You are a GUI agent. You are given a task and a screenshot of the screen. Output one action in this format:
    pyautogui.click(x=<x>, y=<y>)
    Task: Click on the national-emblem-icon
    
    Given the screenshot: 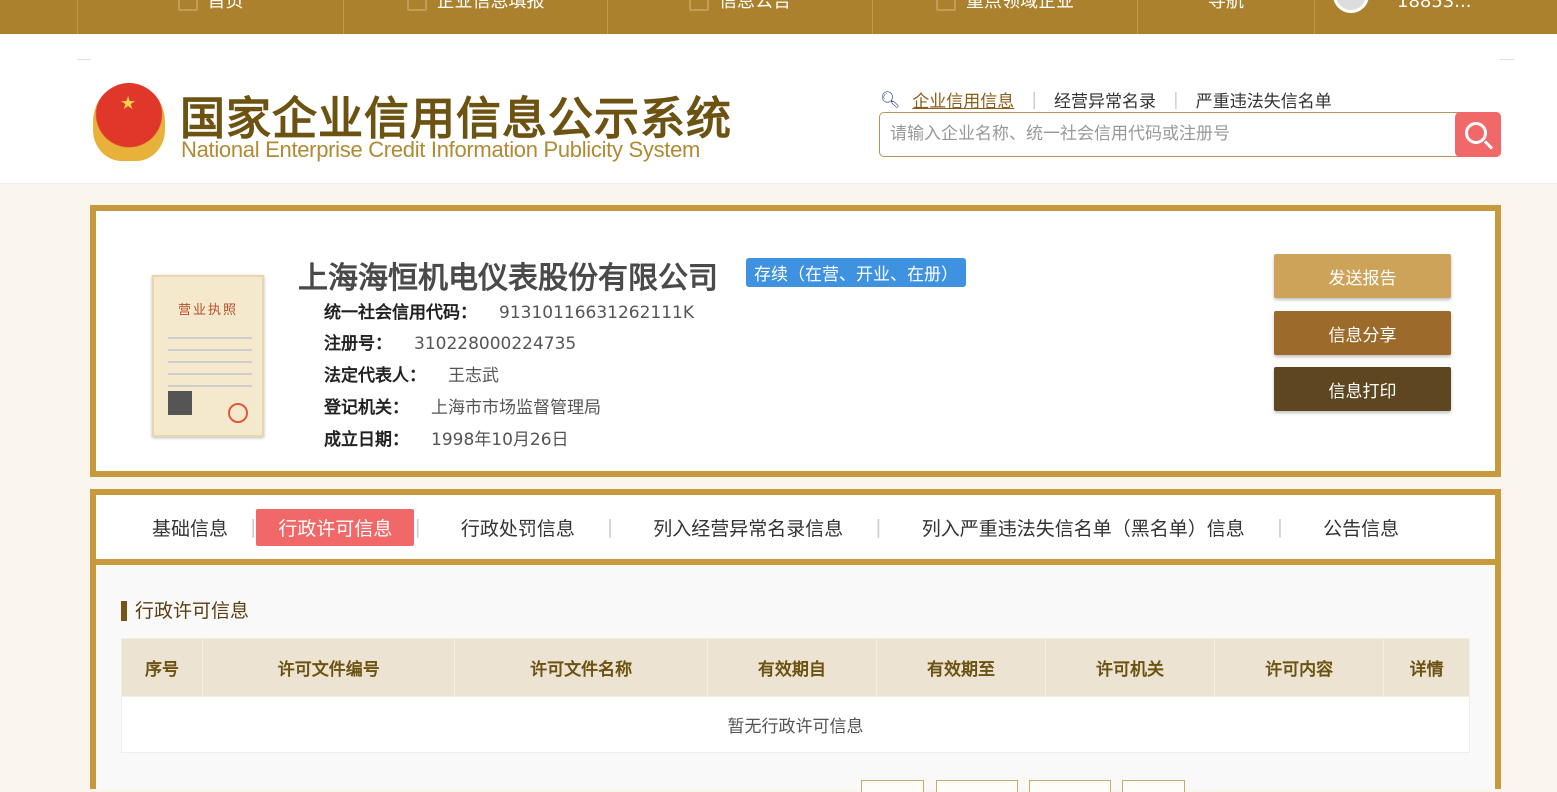 What is the action you would take?
    pyautogui.click(x=129, y=122)
    